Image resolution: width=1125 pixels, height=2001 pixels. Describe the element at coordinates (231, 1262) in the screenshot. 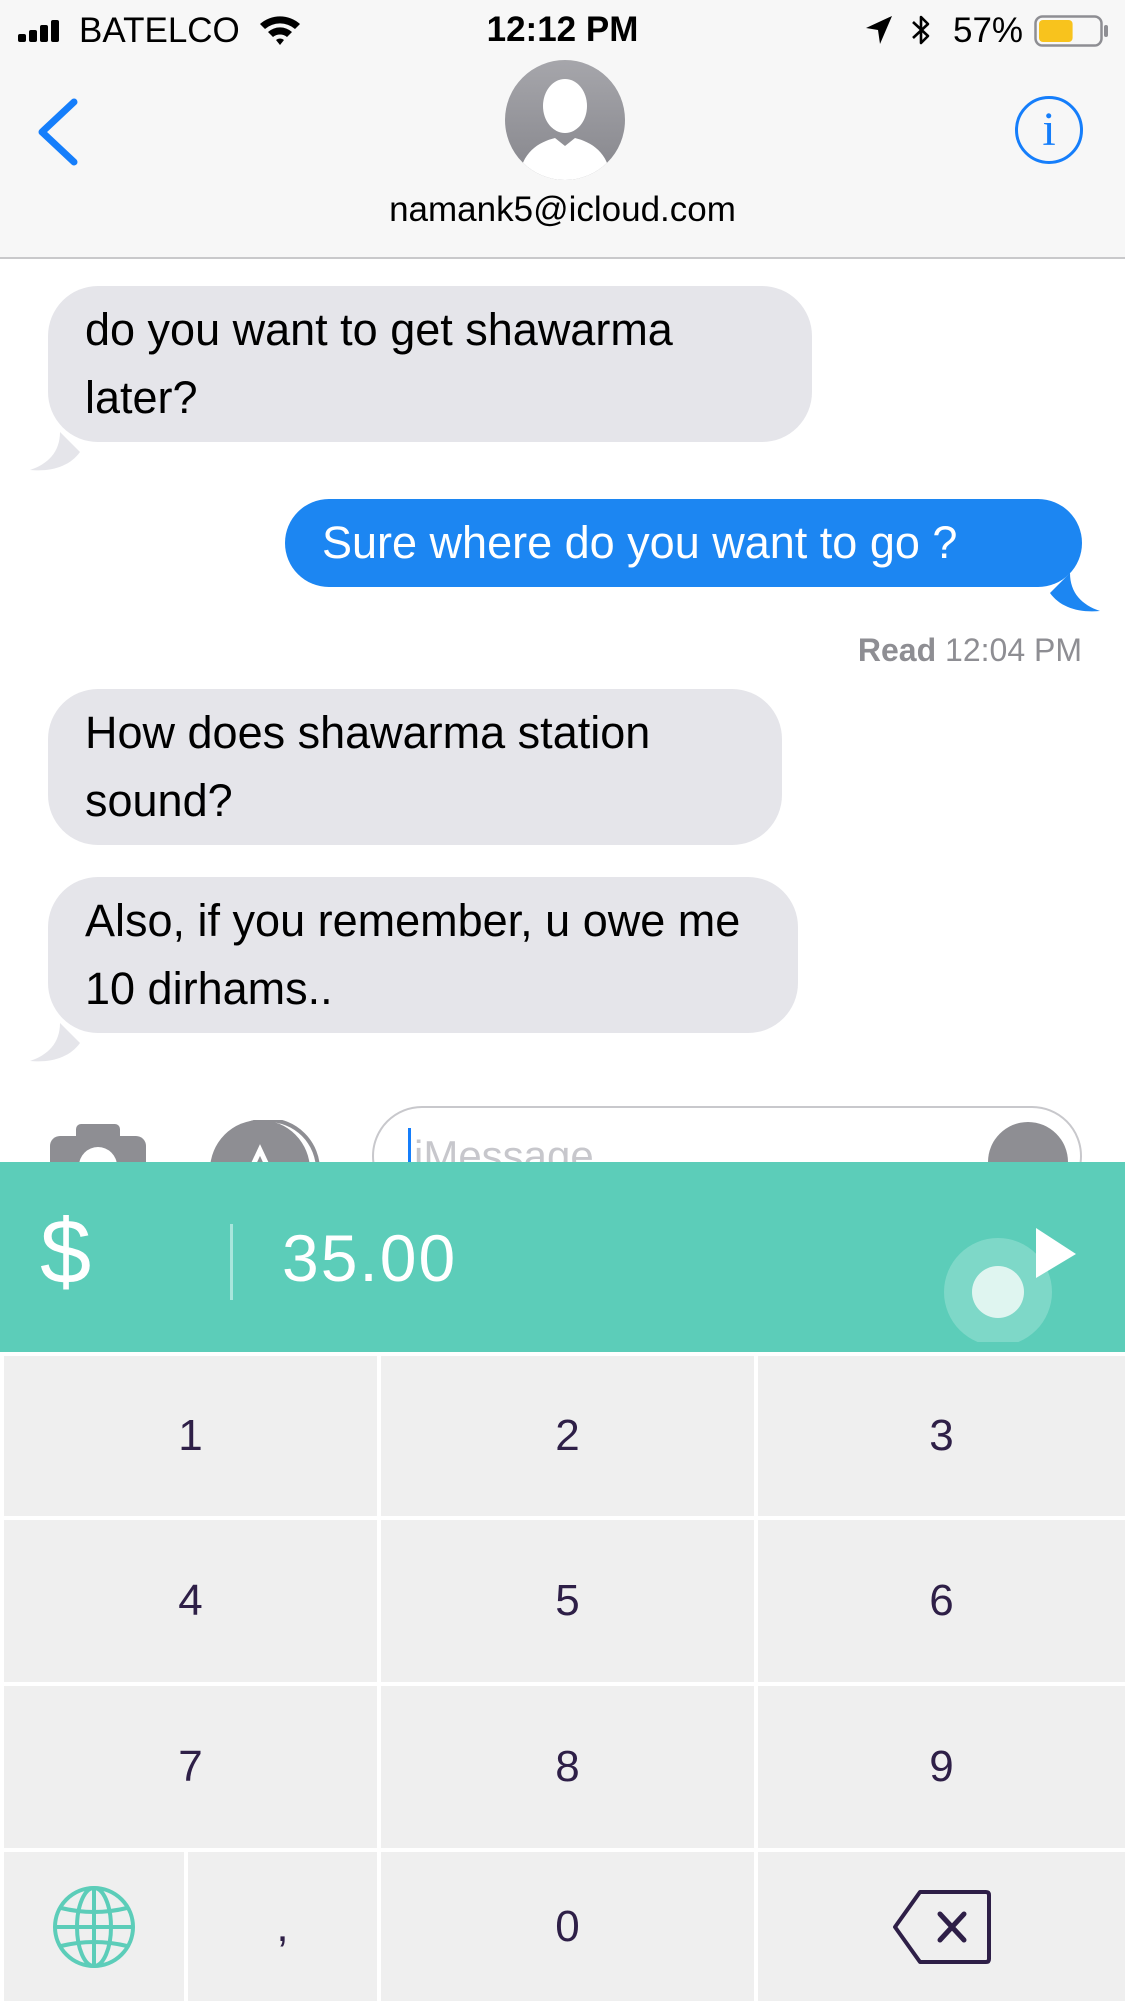

I see `divider` at that location.